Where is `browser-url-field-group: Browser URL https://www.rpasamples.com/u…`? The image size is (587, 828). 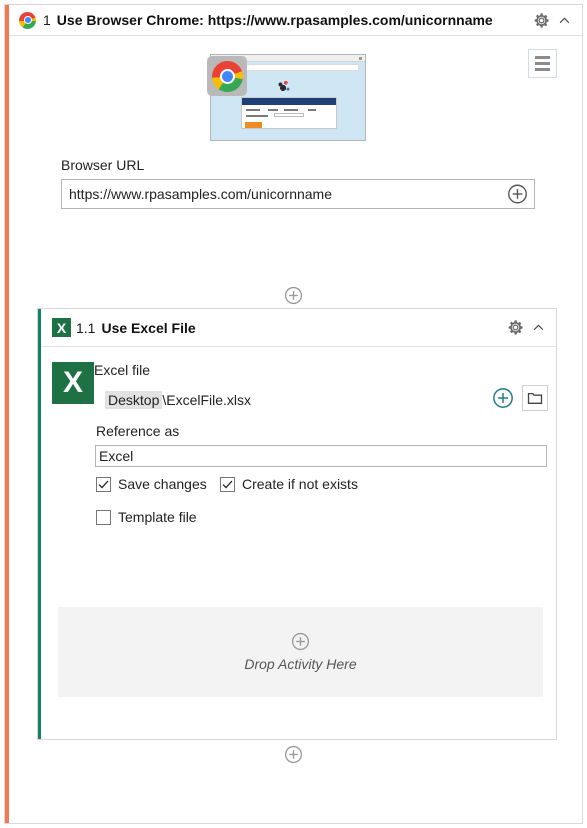
browser-url-field-group: Browser URL https://www.rpasamples.com/u… is located at coordinates (298, 183).